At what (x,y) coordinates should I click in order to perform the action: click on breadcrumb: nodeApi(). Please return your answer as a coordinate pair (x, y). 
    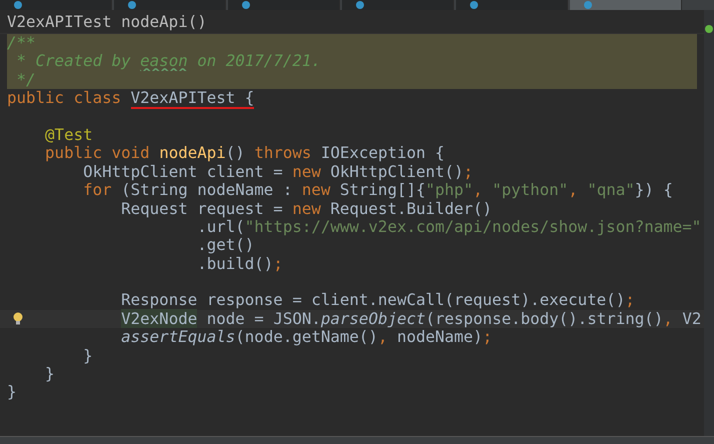
    Looking at the image, I should click on (164, 21).